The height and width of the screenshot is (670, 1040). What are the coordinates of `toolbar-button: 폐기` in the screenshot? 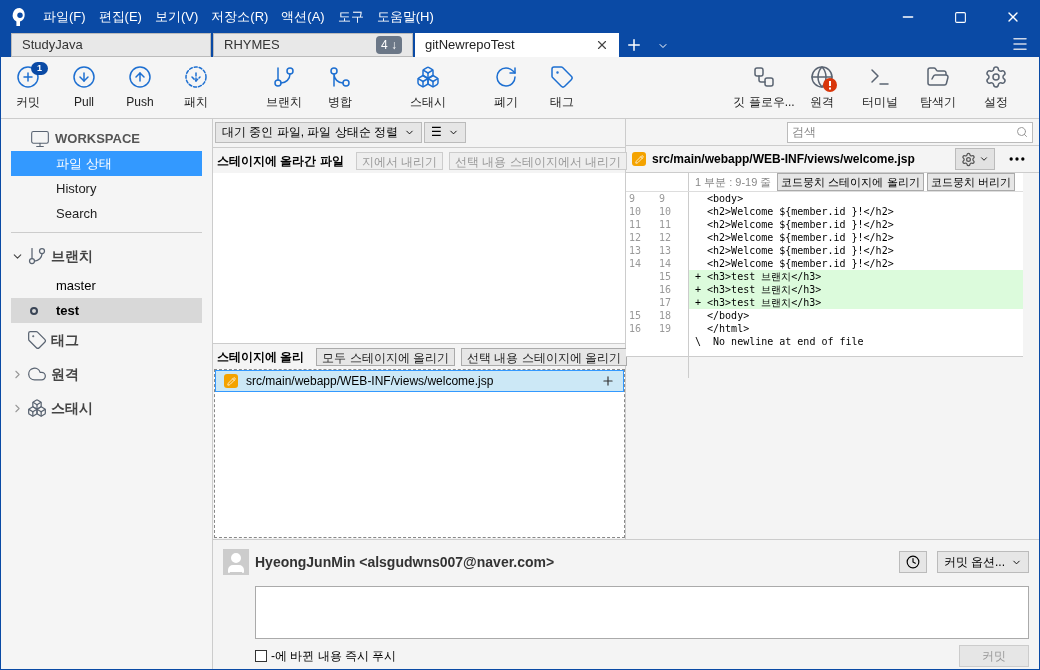 It's located at (506, 87).